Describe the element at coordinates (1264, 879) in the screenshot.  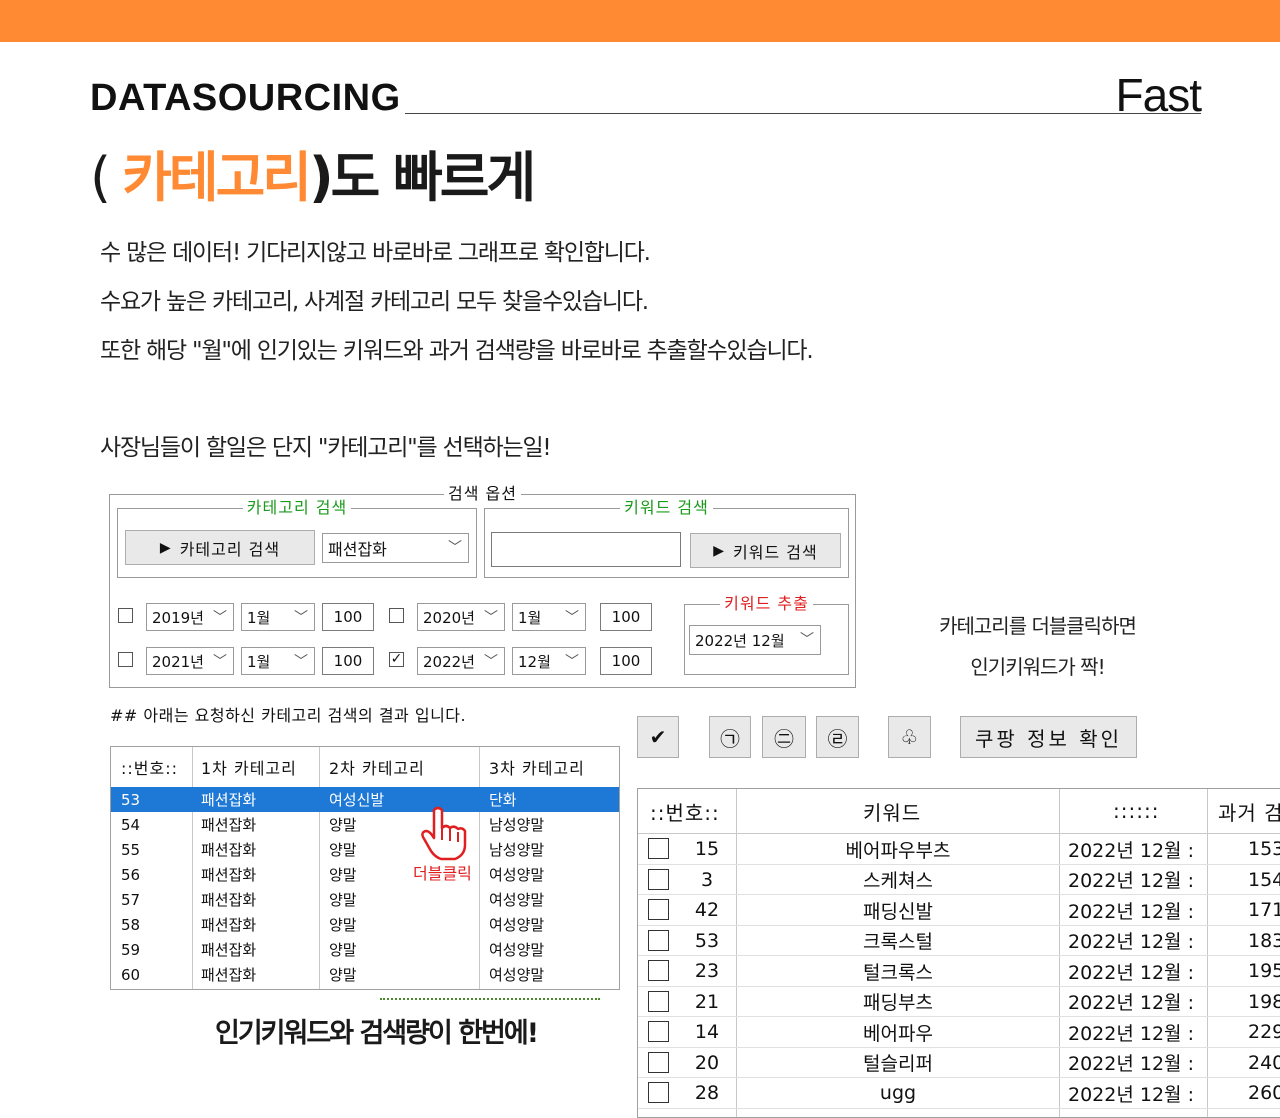
I see `table-cell: 154` at that location.